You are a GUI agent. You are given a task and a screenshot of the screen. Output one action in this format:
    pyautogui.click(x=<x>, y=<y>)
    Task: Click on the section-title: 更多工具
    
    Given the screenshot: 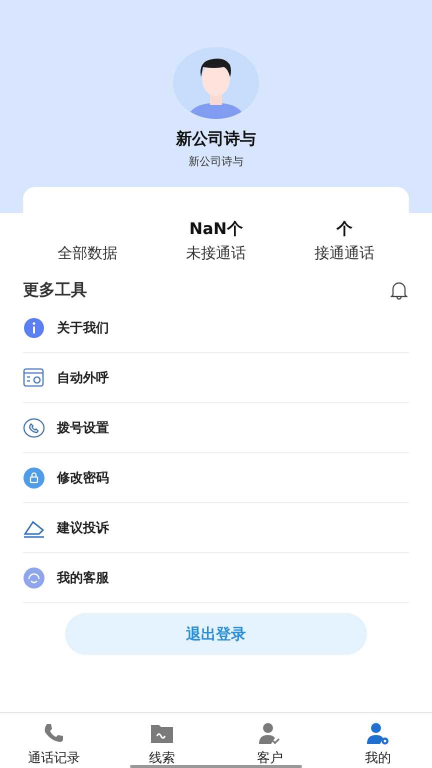 What is the action you would take?
    pyautogui.click(x=55, y=290)
    